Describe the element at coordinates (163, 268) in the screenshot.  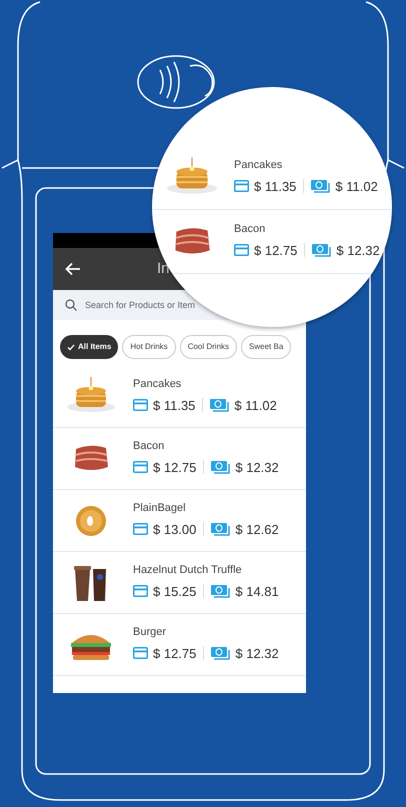
I see `header-title: In` at that location.